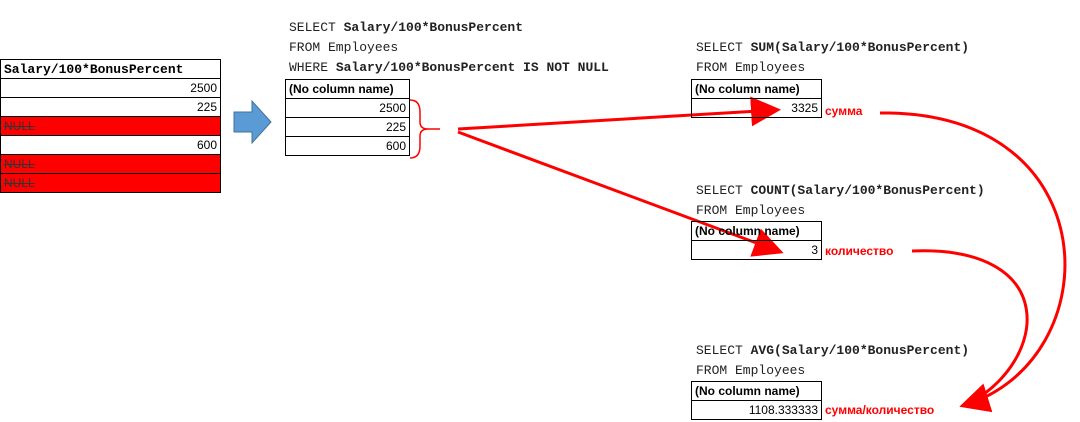  I want to click on avg-result-header: (No column name), so click(756, 391).